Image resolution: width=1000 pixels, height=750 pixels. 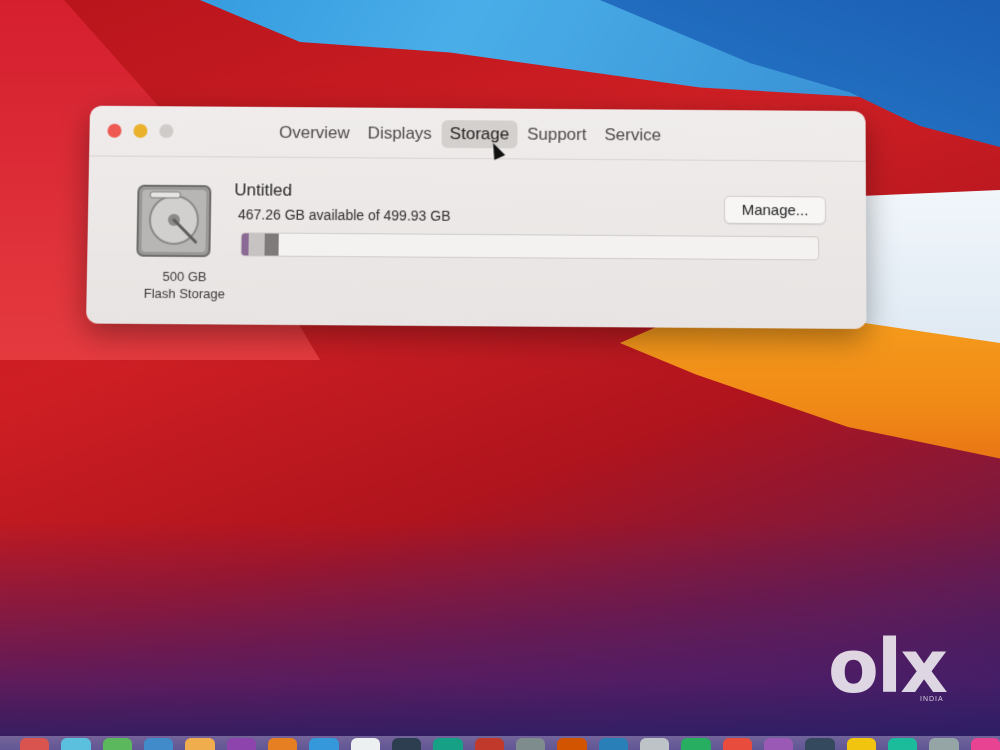 I want to click on olx-logo: olx, so click(x=888, y=667).